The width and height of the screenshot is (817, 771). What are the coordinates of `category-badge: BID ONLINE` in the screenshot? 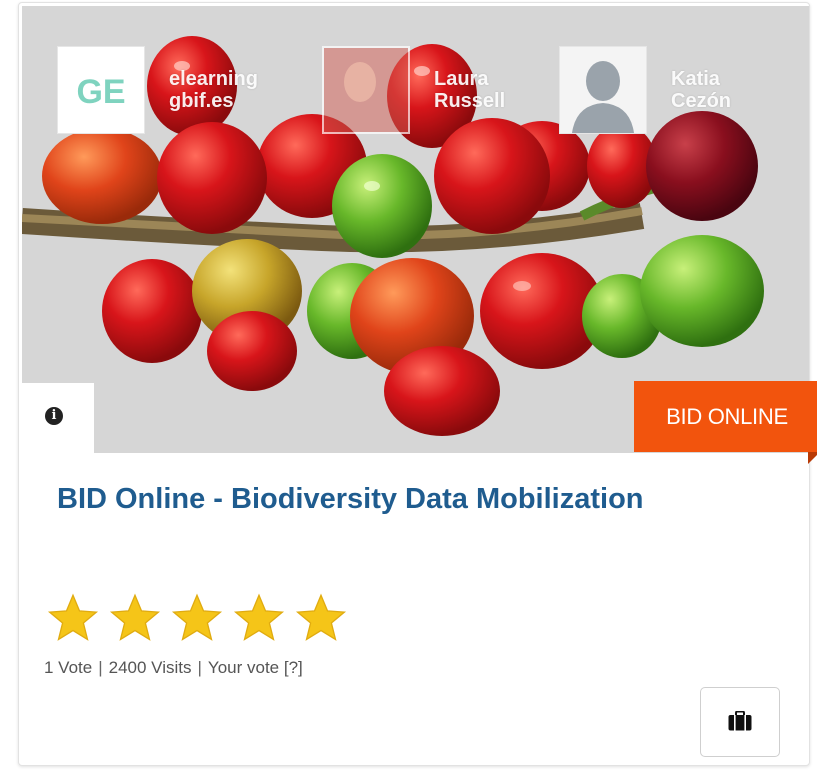 It's located at (725, 416).